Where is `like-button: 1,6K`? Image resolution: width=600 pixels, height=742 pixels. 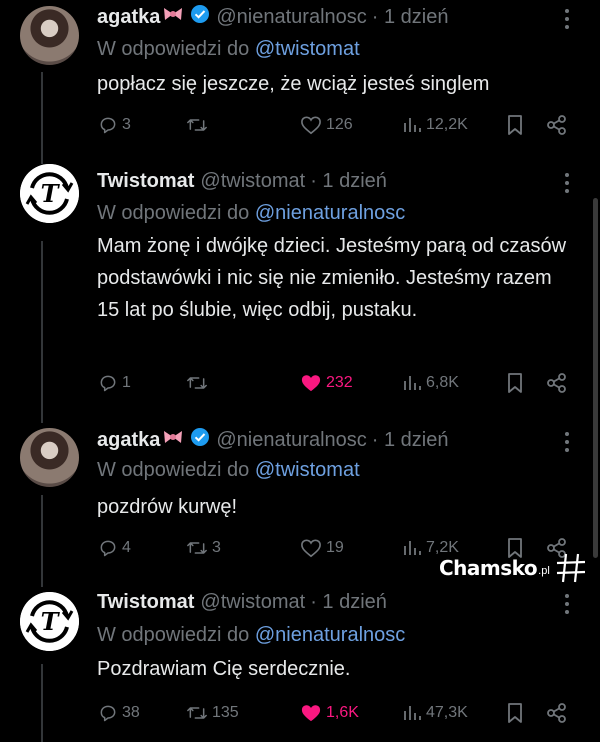 like-button: 1,6K is located at coordinates (329, 713).